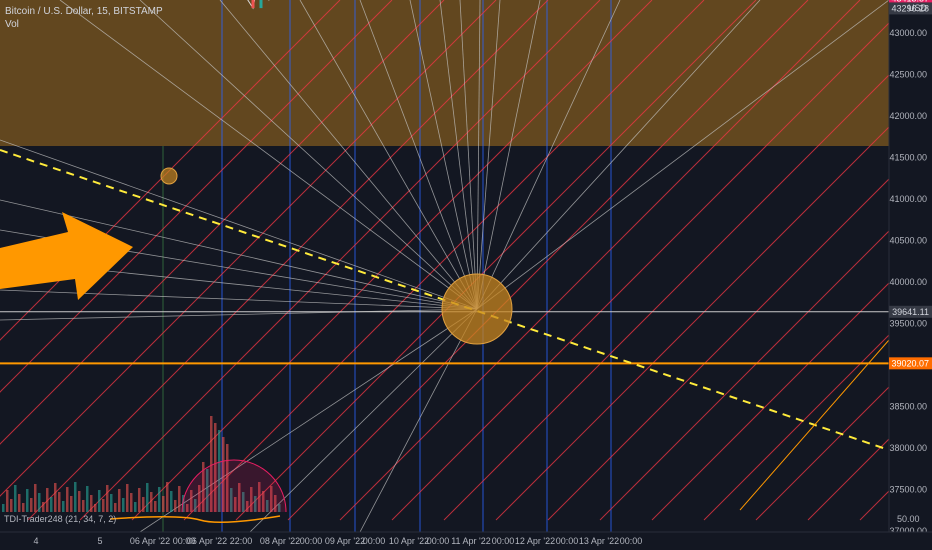 This screenshot has width=932, height=550. Describe the element at coordinates (567, 541) in the screenshot. I see `x-tick-label-15: 00:00` at that location.